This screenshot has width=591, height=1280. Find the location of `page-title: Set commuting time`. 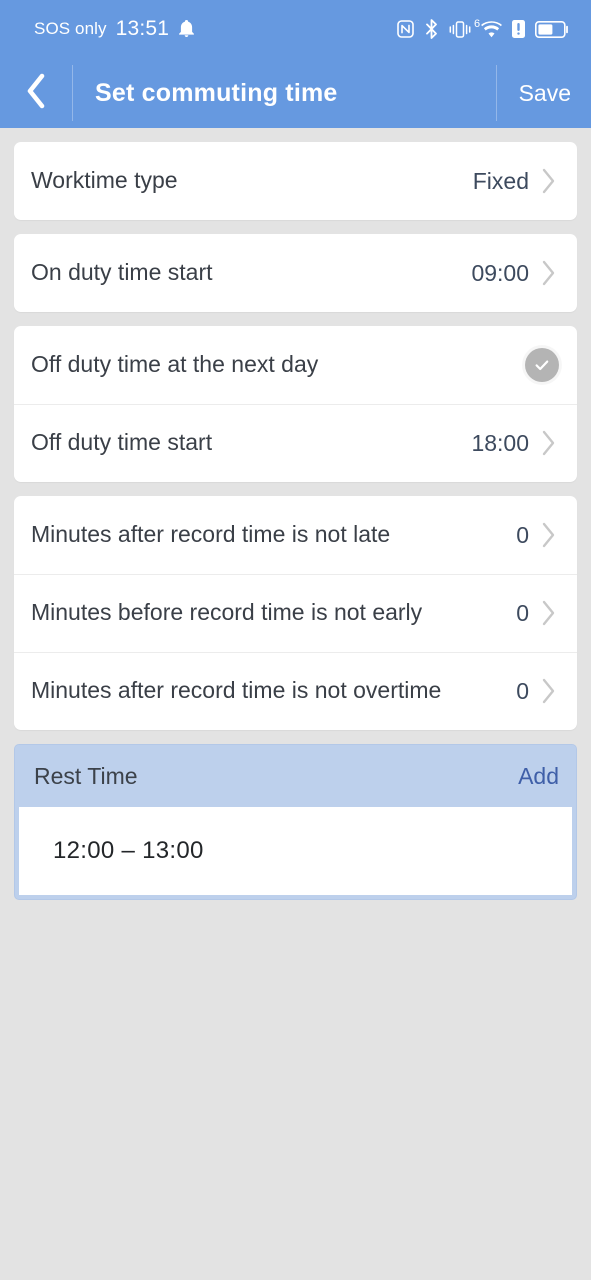

page-title: Set commuting time is located at coordinates (216, 92).